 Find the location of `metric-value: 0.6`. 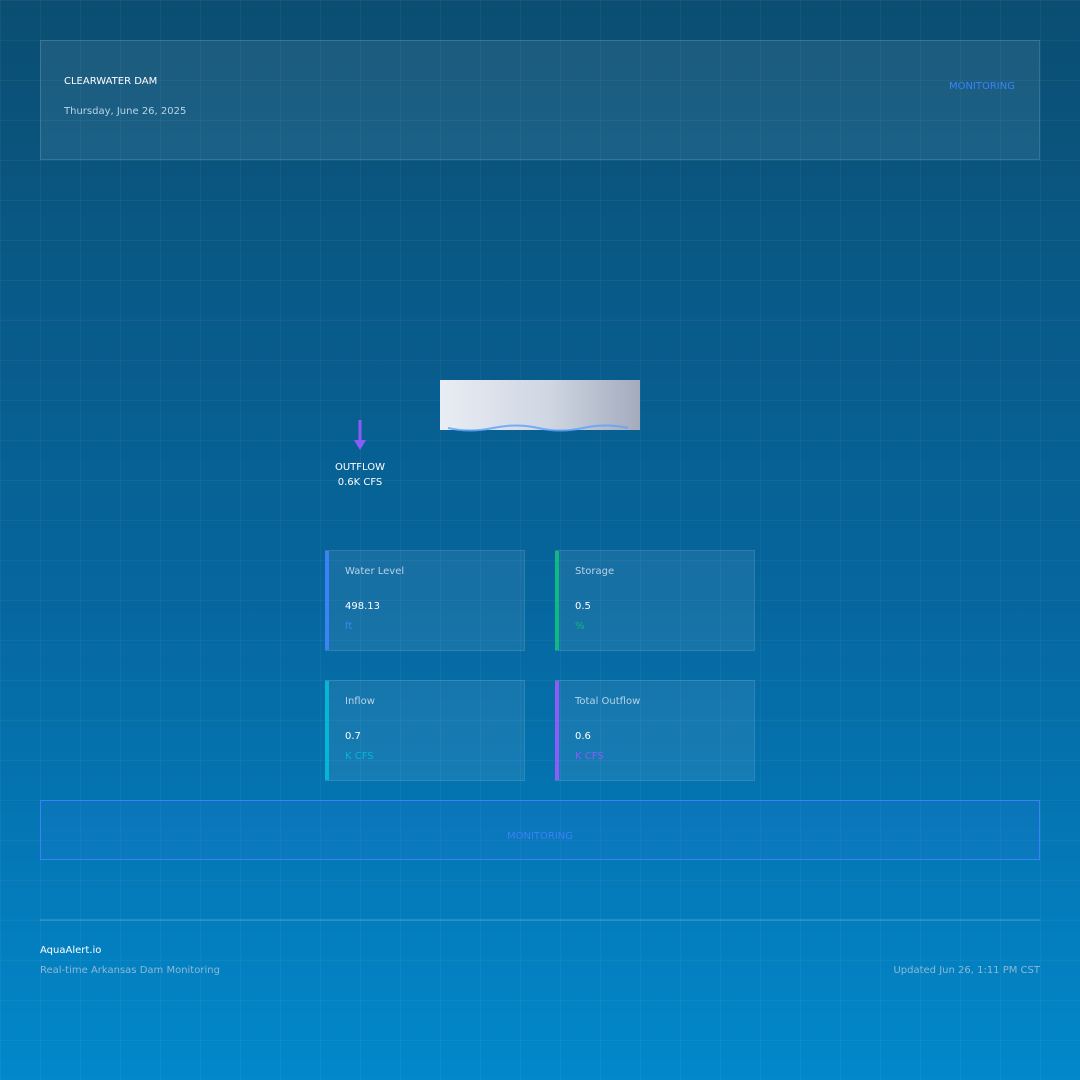

metric-value: 0.6 is located at coordinates (583, 736).